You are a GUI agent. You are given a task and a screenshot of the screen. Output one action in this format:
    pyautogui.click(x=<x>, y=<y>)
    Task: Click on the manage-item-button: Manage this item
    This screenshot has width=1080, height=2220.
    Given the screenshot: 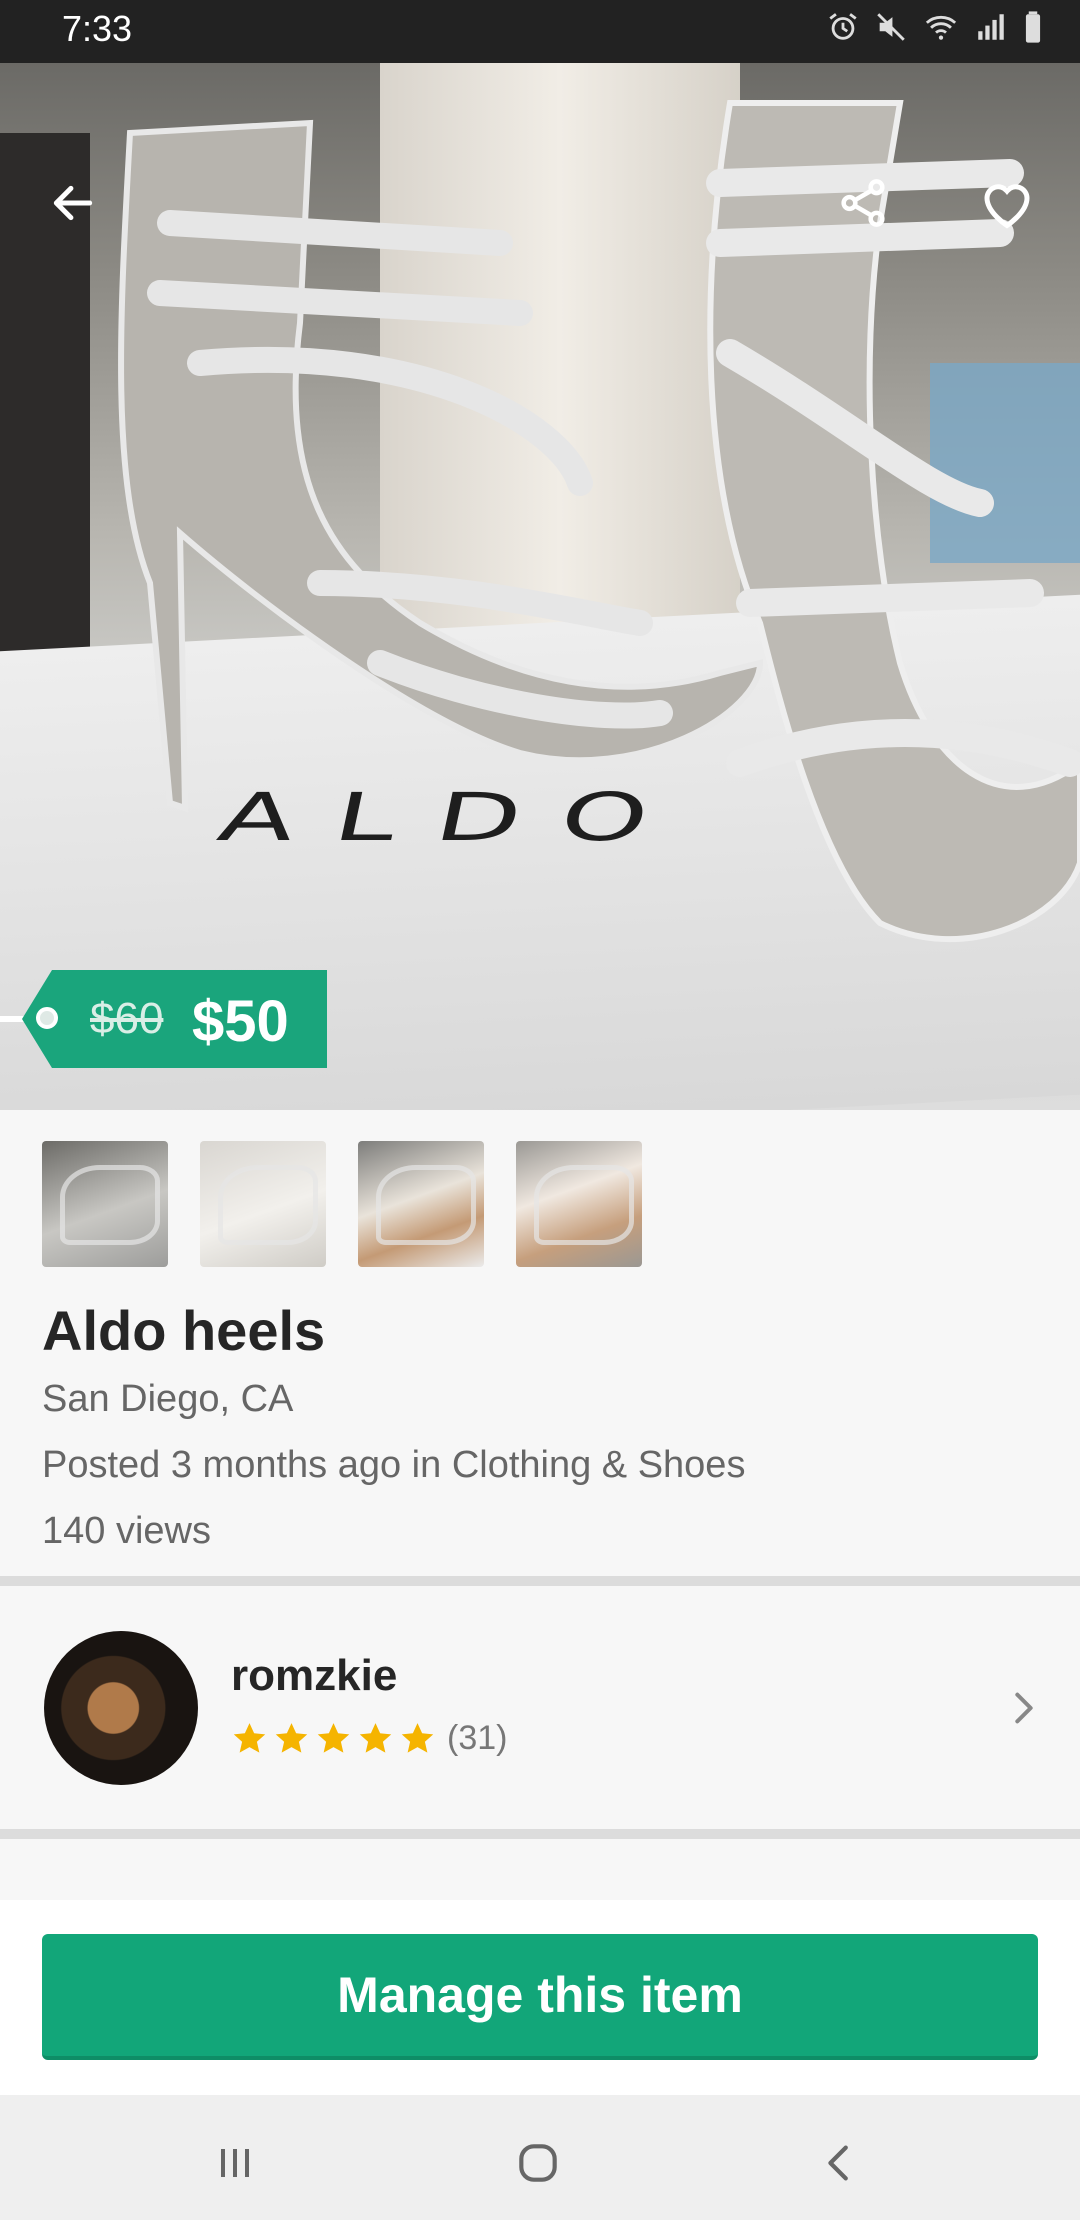 What is the action you would take?
    pyautogui.click(x=540, y=1997)
    